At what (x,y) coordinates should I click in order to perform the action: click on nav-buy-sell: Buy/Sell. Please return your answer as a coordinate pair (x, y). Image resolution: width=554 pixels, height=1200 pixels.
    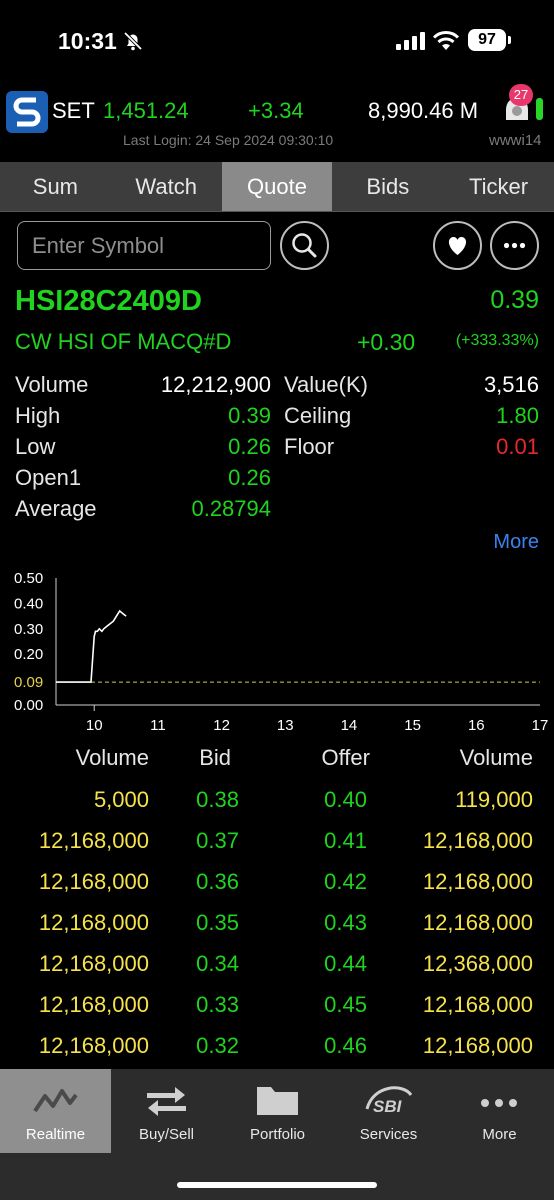
    Looking at the image, I should click on (166, 1111).